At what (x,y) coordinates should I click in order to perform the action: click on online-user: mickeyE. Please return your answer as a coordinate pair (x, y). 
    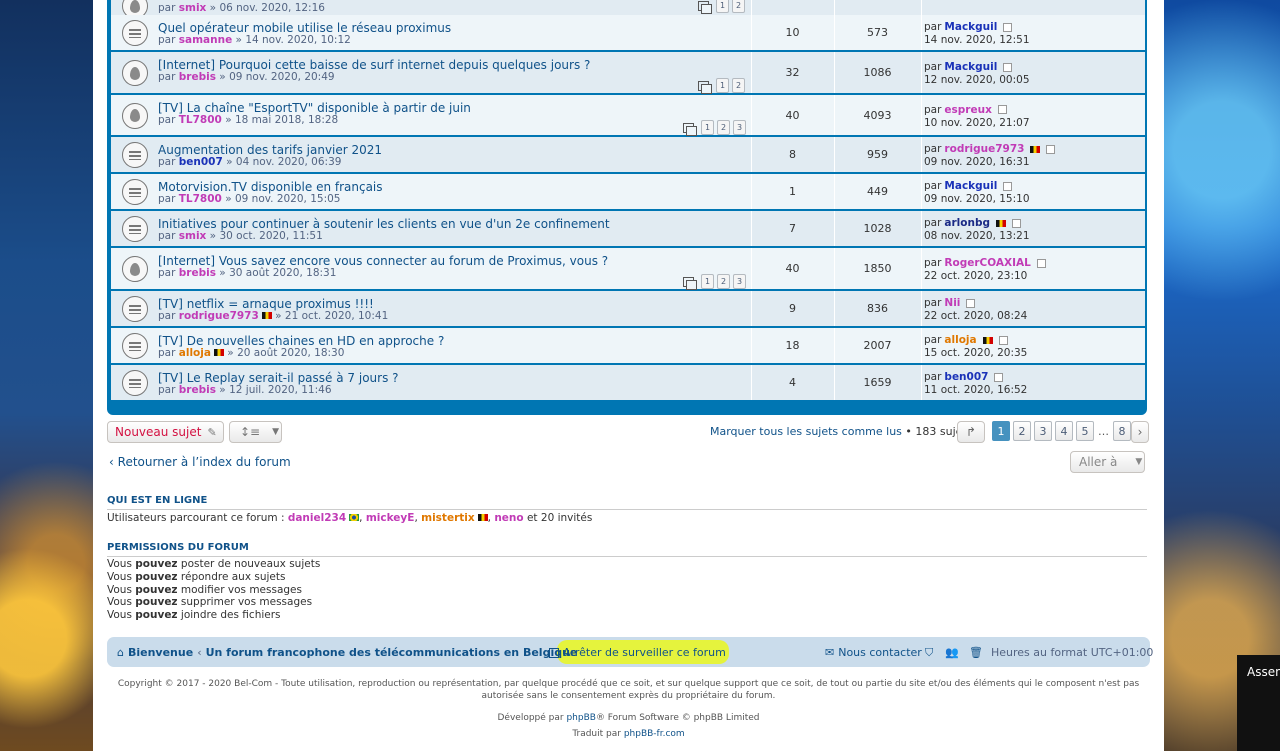
    Looking at the image, I should click on (390, 518).